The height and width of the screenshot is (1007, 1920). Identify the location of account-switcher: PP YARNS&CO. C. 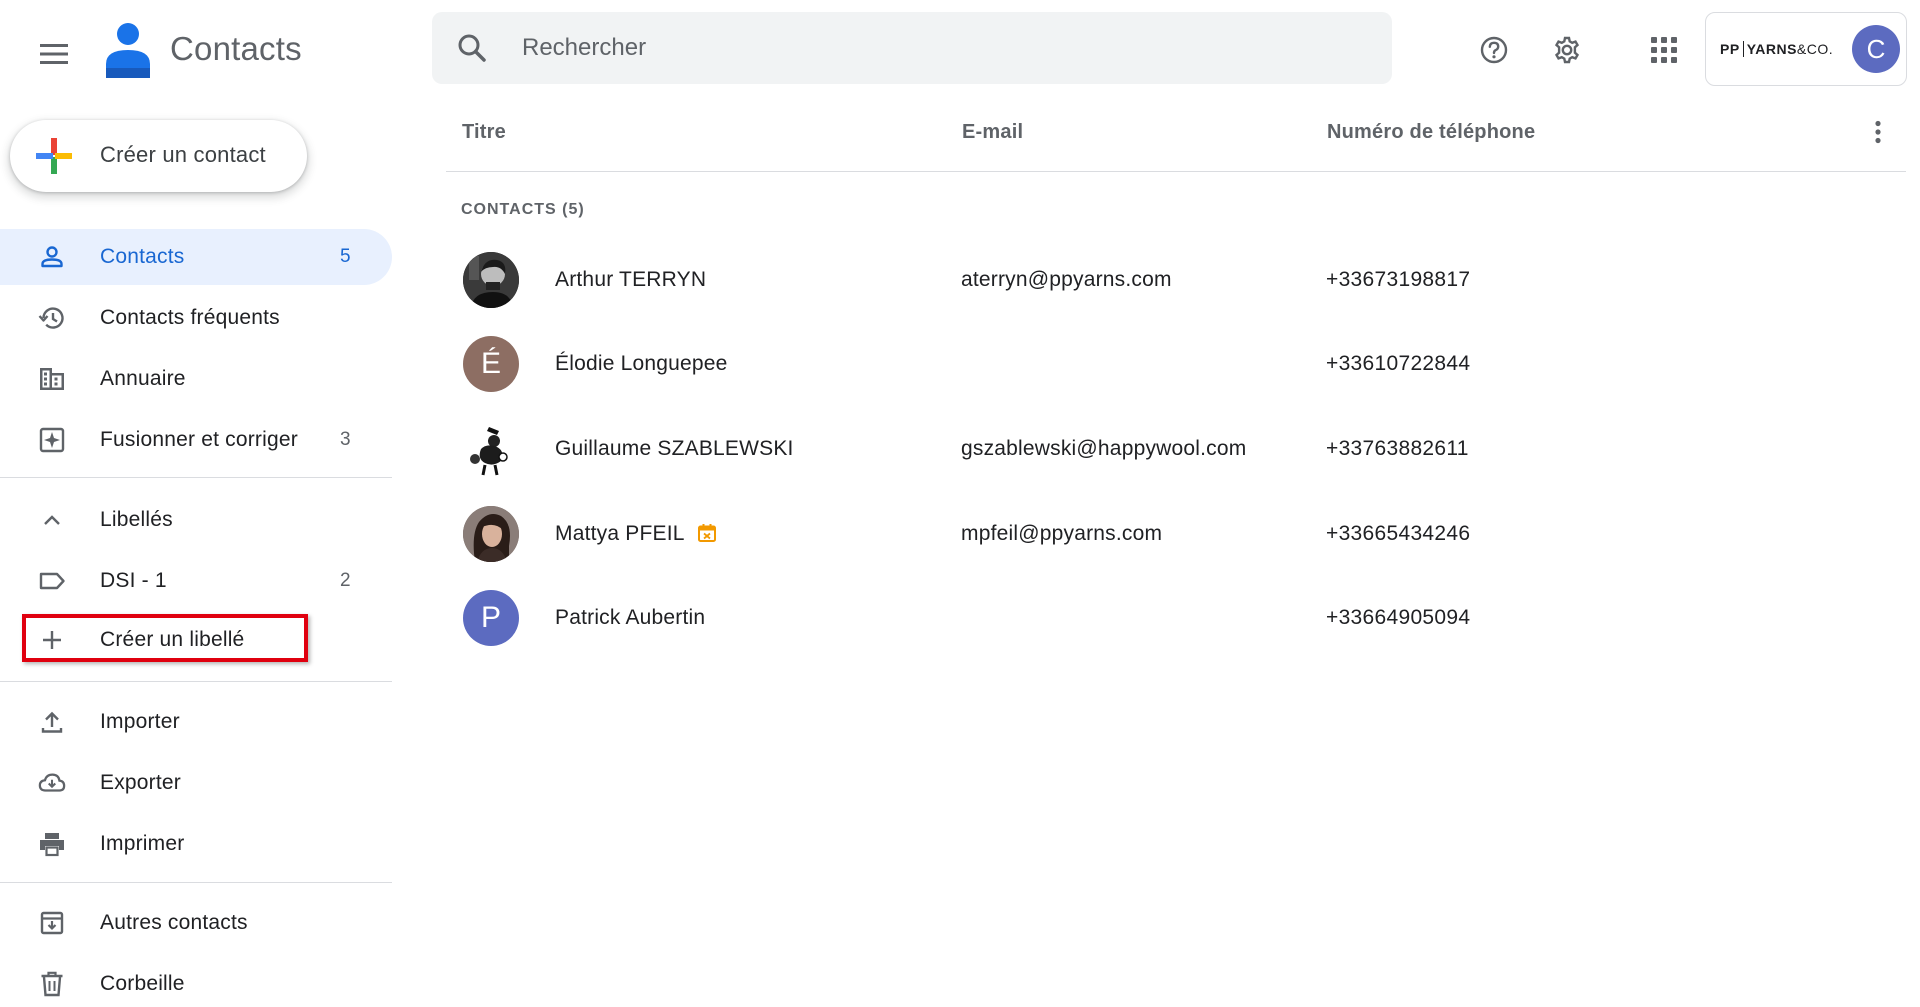
(1806, 49).